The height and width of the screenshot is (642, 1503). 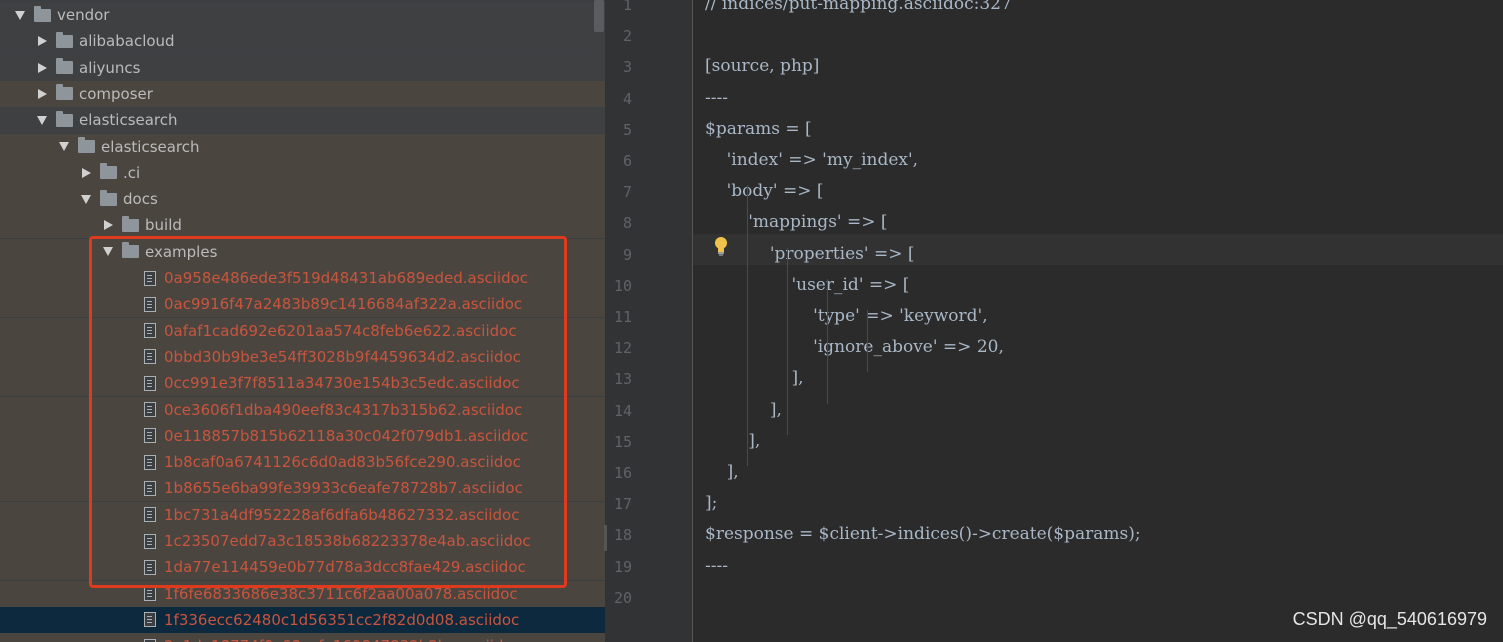 What do you see at coordinates (83, 15) in the screenshot?
I see `tree-item-label: vendor` at bounding box center [83, 15].